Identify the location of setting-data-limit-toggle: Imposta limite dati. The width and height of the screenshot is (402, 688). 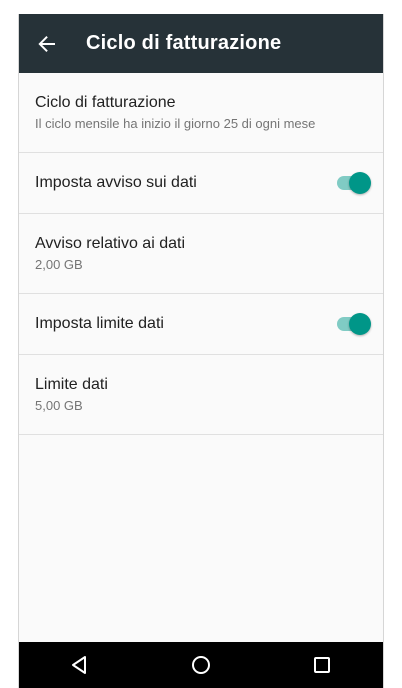
(201, 324).